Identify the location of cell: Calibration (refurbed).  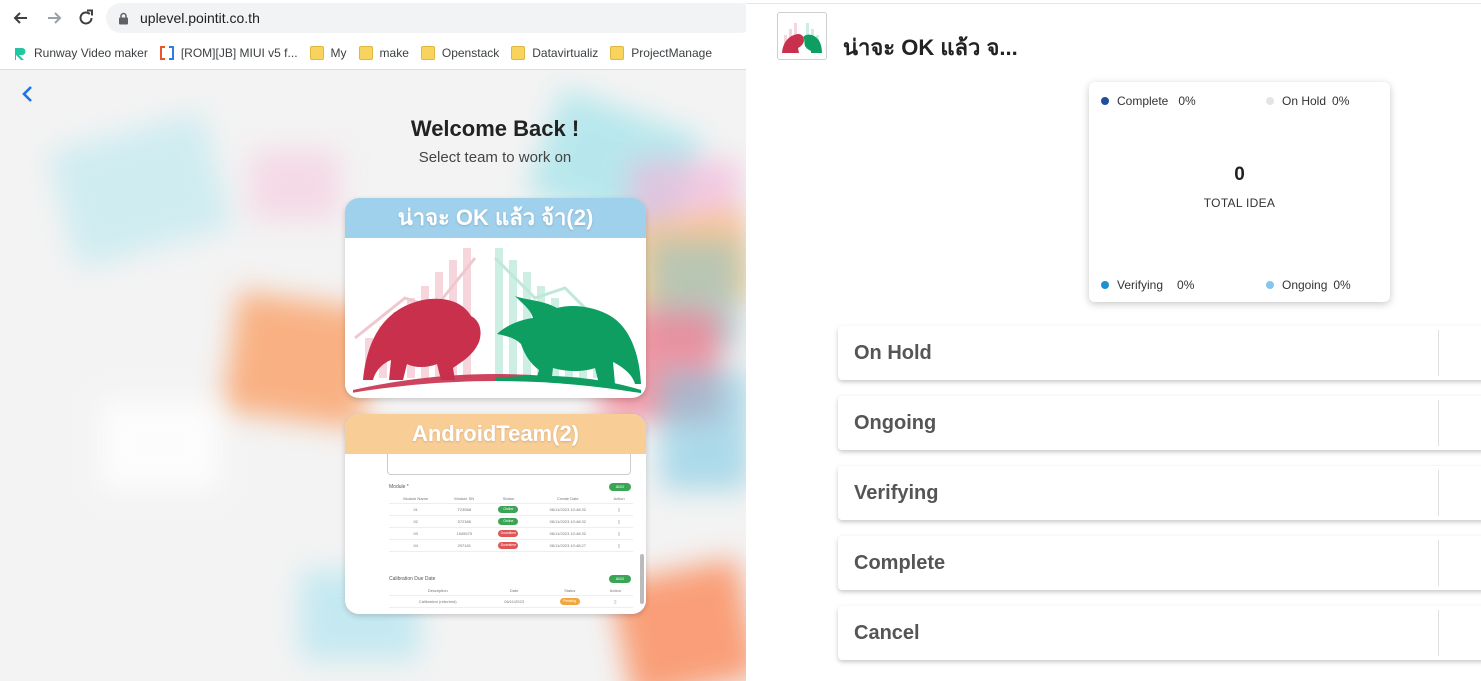
(438, 601).